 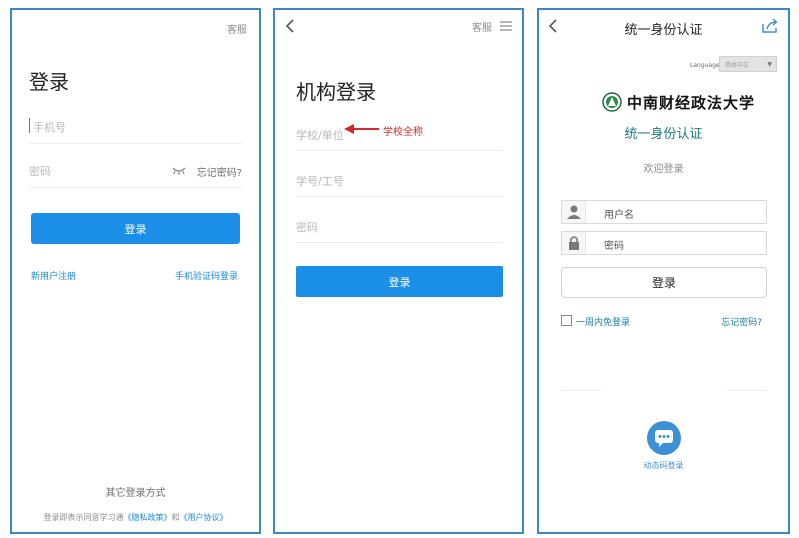 I want to click on phone-input: 手机号, so click(x=135, y=126).